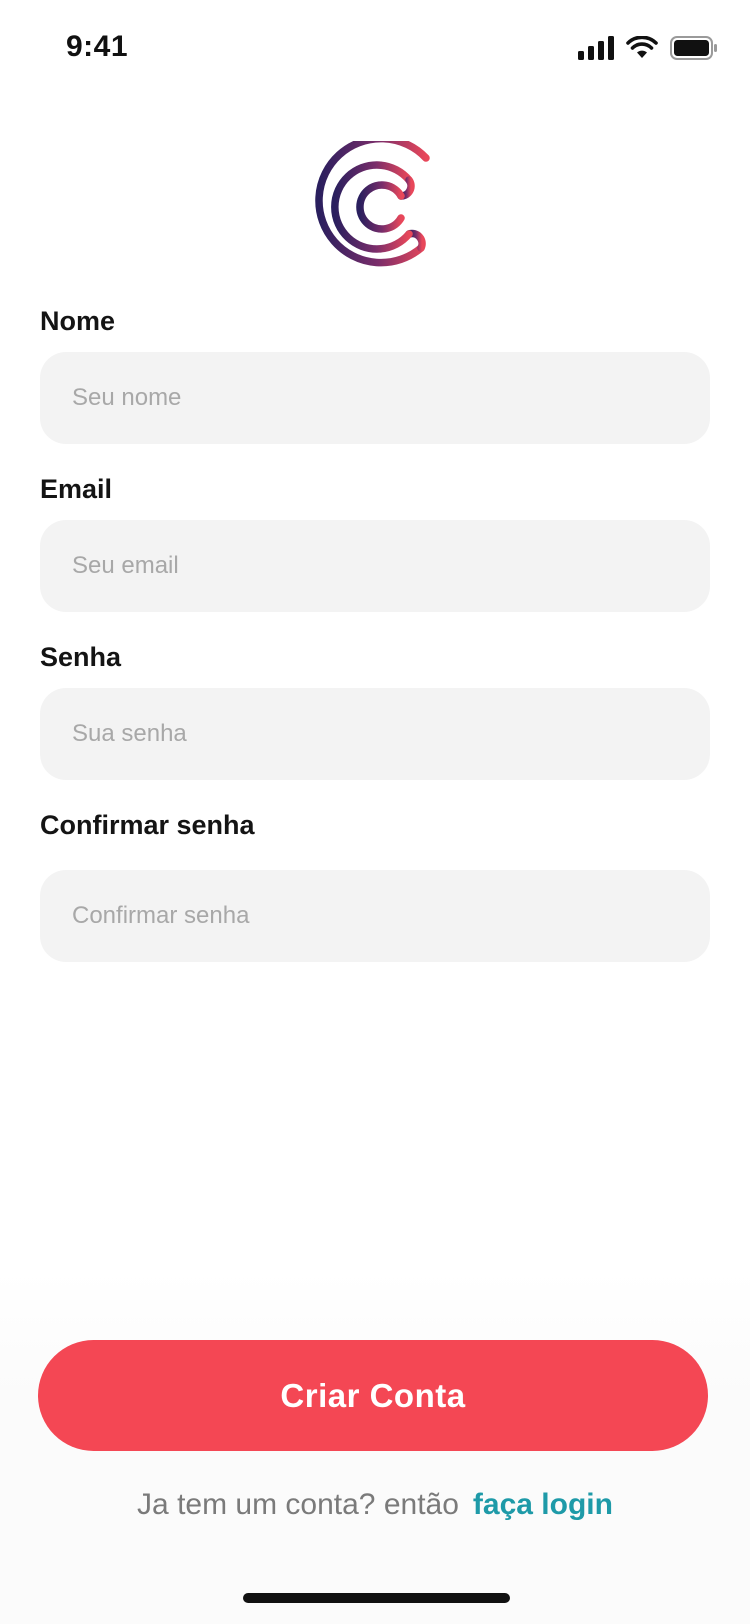 This screenshot has width=750, height=1624. Describe the element at coordinates (376, 1598) in the screenshot. I see `home-indicator` at that location.